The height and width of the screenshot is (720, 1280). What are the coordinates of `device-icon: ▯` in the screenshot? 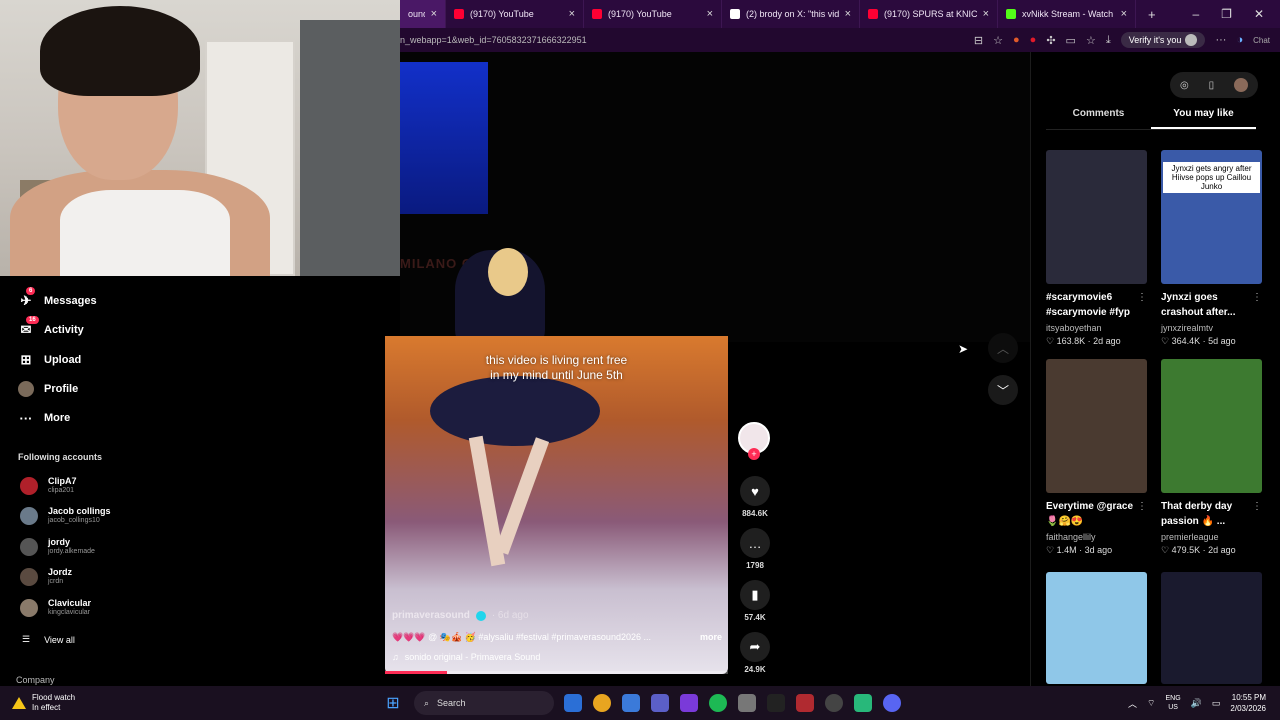 It's located at (1212, 85).